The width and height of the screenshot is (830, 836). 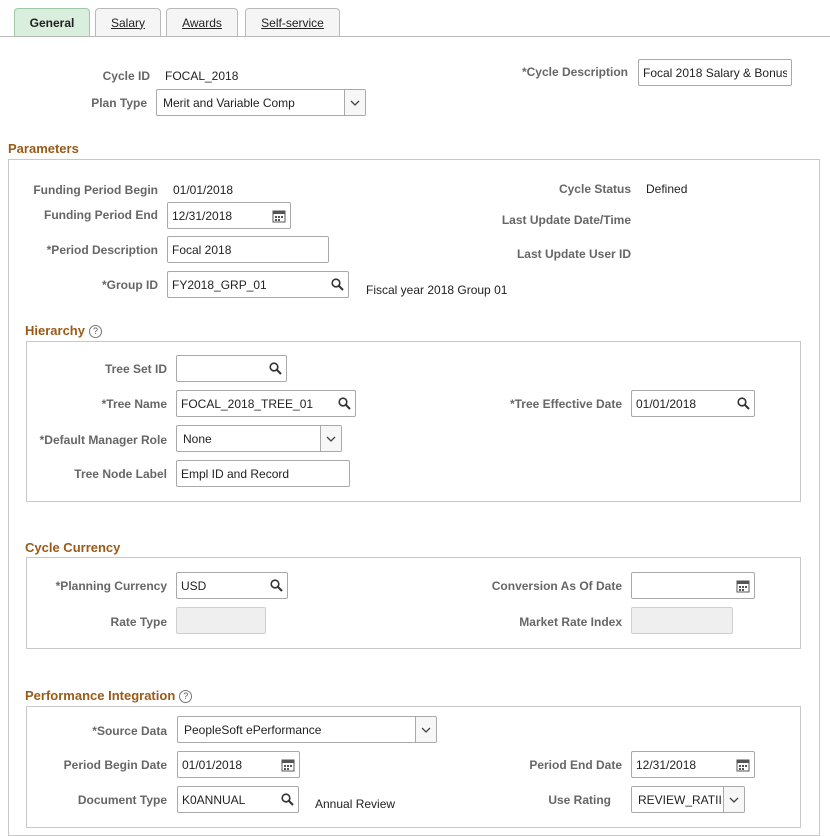 What do you see at coordinates (134, 404) in the screenshot?
I see `tree-name-label: *Tree Name` at bounding box center [134, 404].